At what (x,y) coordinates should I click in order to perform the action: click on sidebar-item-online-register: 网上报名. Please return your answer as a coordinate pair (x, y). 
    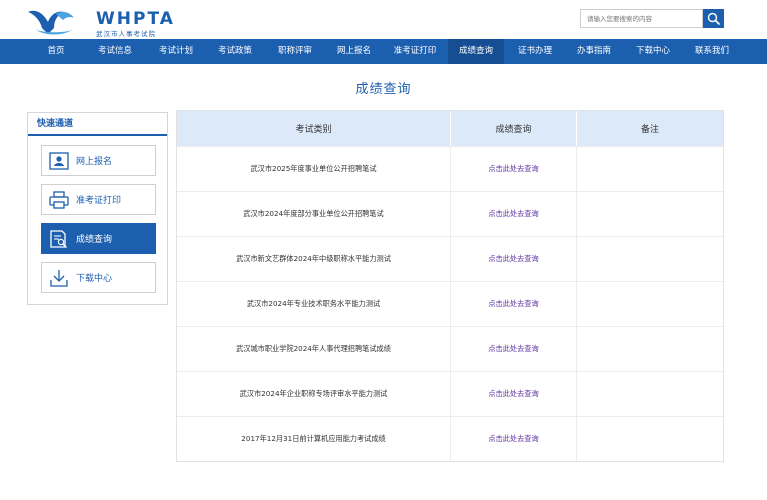
    Looking at the image, I should click on (98, 160).